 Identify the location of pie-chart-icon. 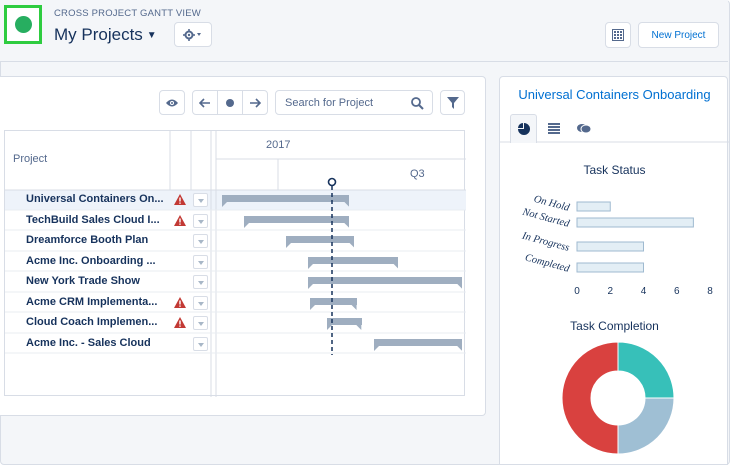
(524, 129).